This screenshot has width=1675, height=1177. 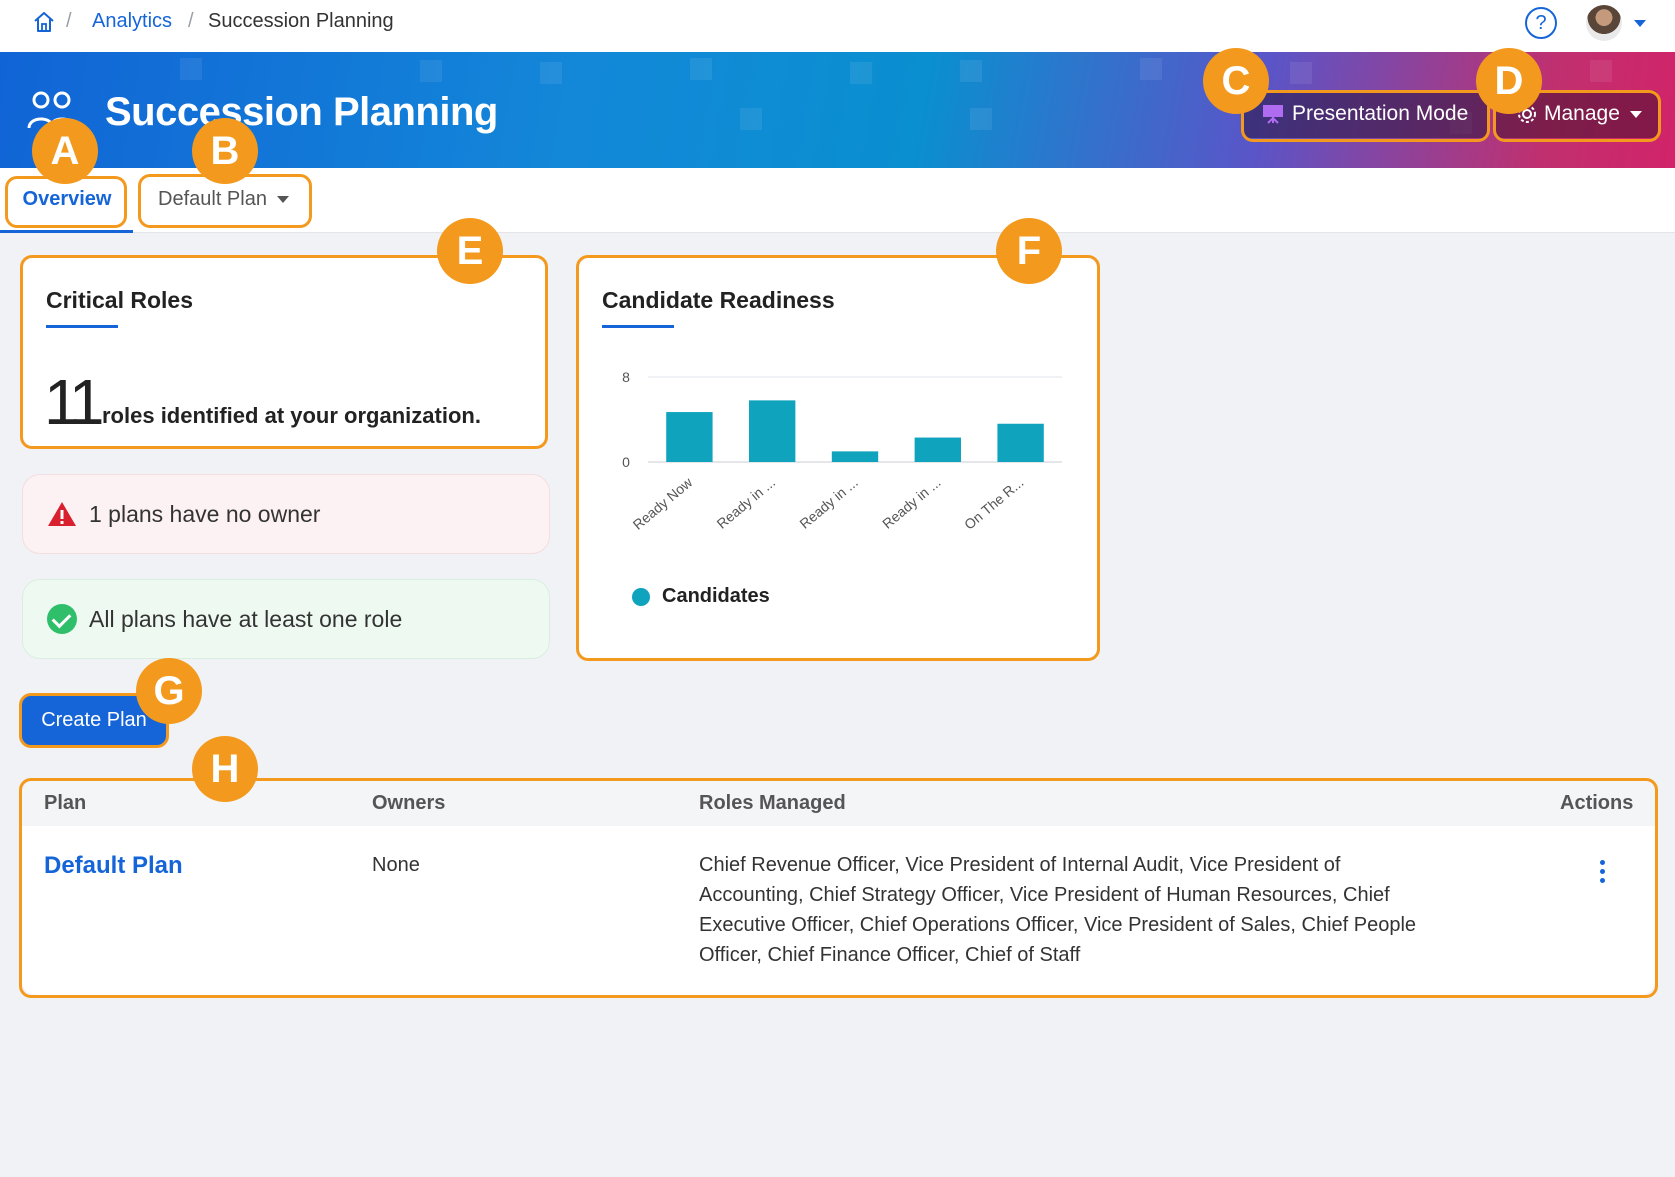 What do you see at coordinates (212, 198) in the screenshot?
I see `plan-select-value: Default Plan` at bounding box center [212, 198].